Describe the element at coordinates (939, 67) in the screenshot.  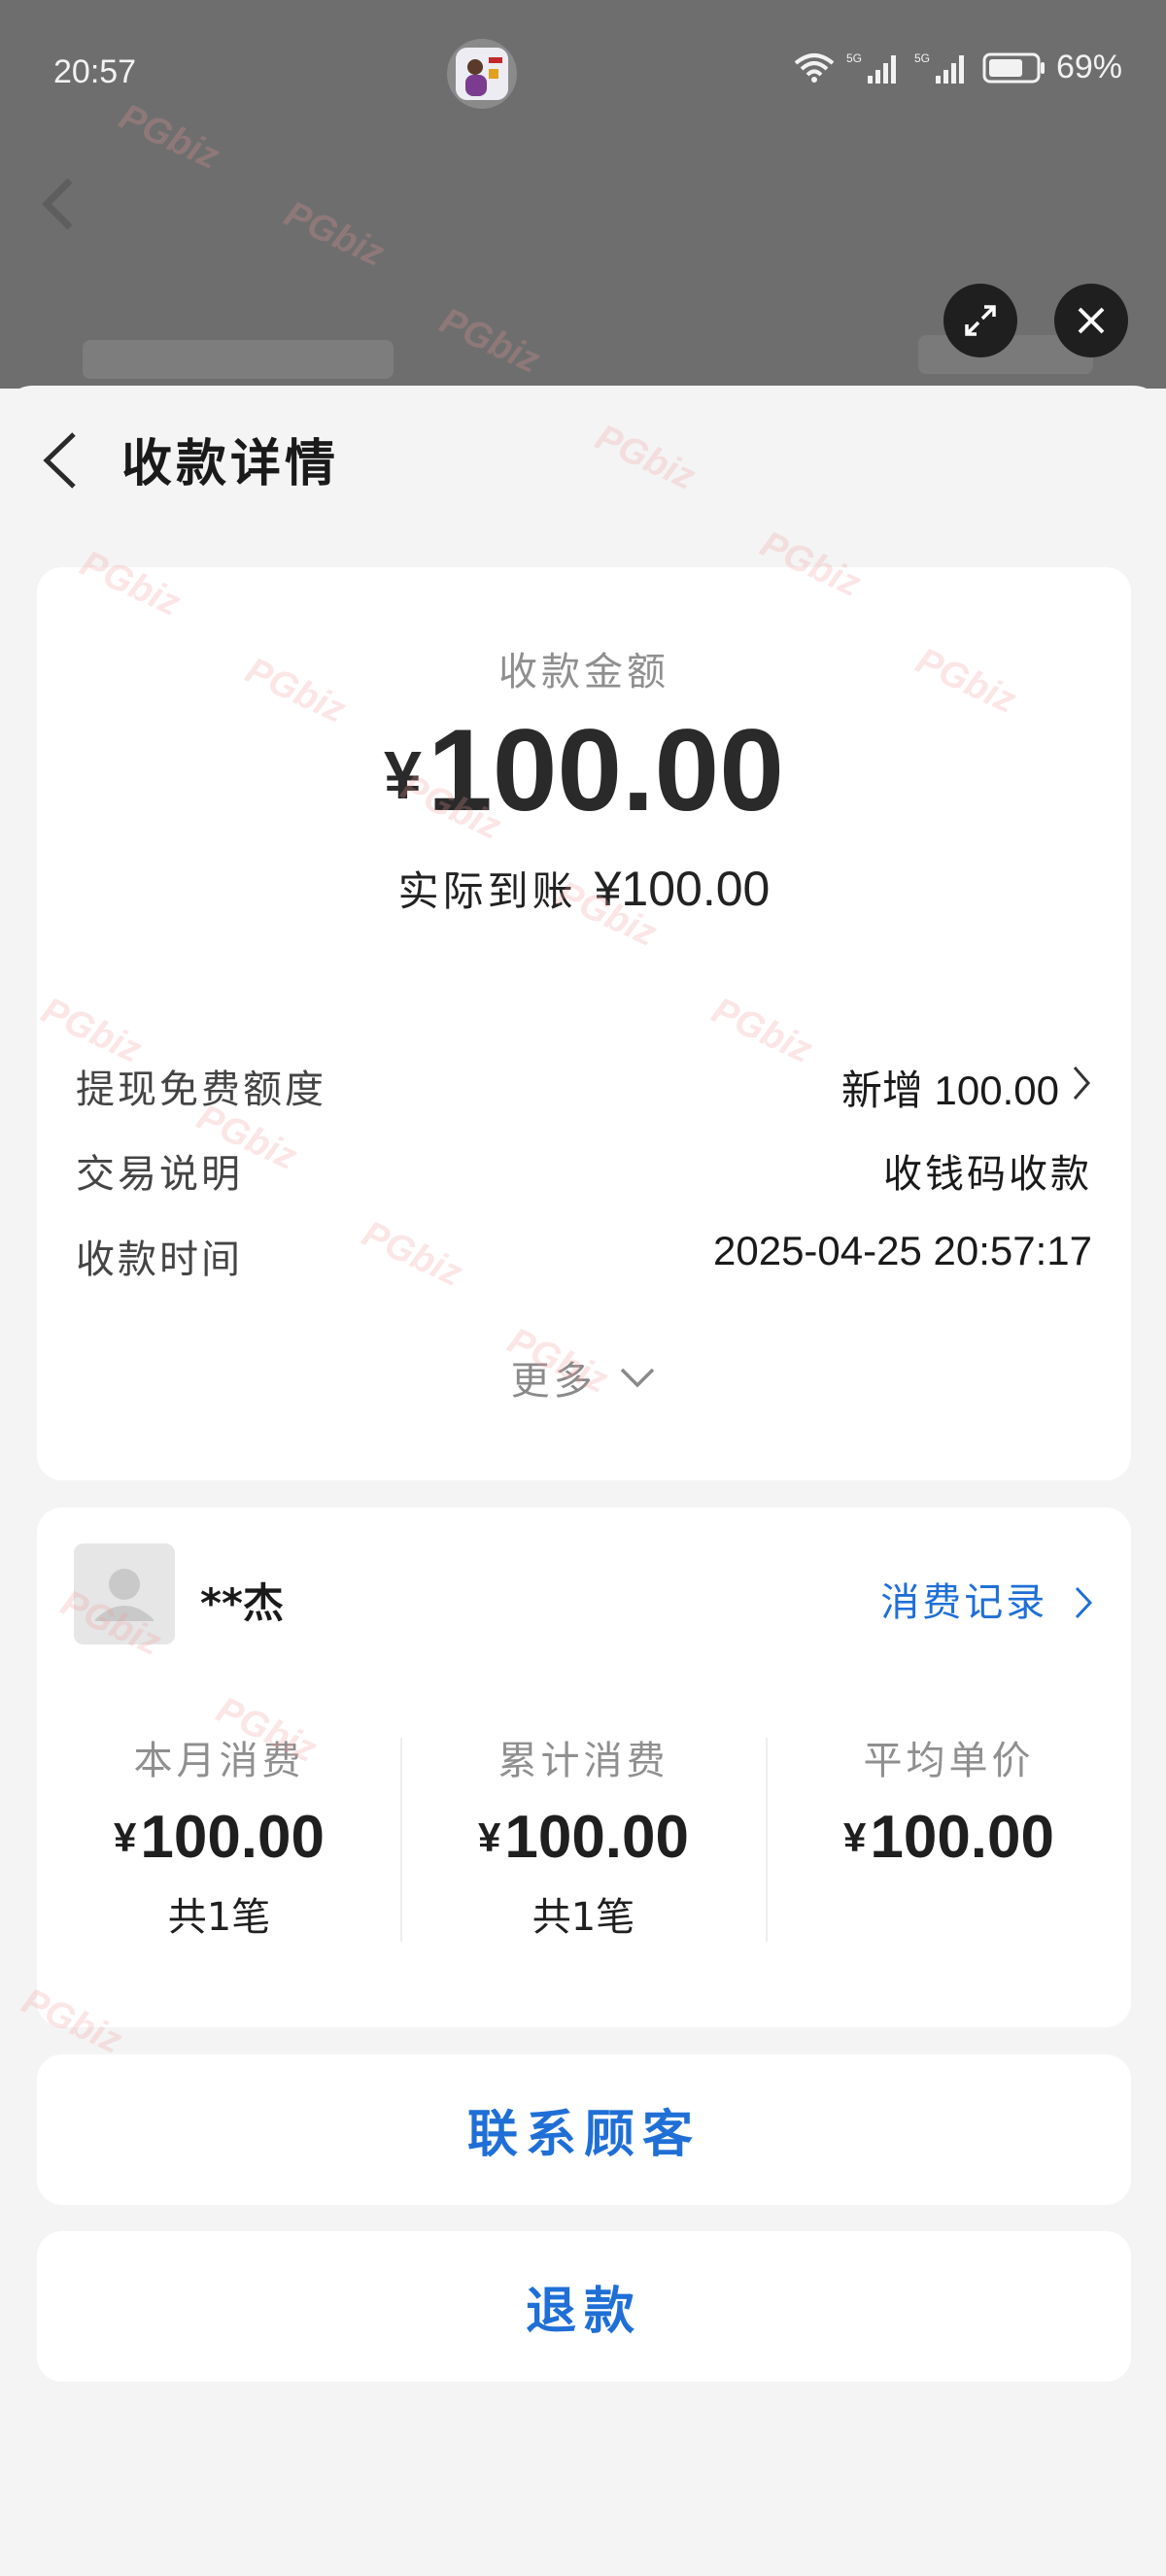
I see `cellular-signal-2-icon: 5G` at that location.